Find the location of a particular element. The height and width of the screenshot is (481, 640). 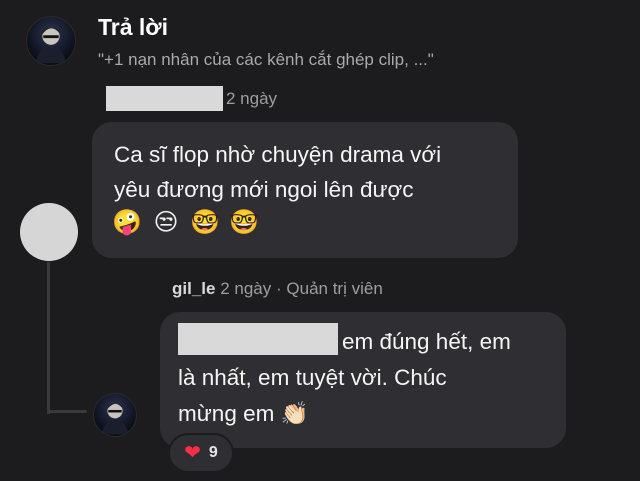

thread-line is located at coordinates (48, 338).